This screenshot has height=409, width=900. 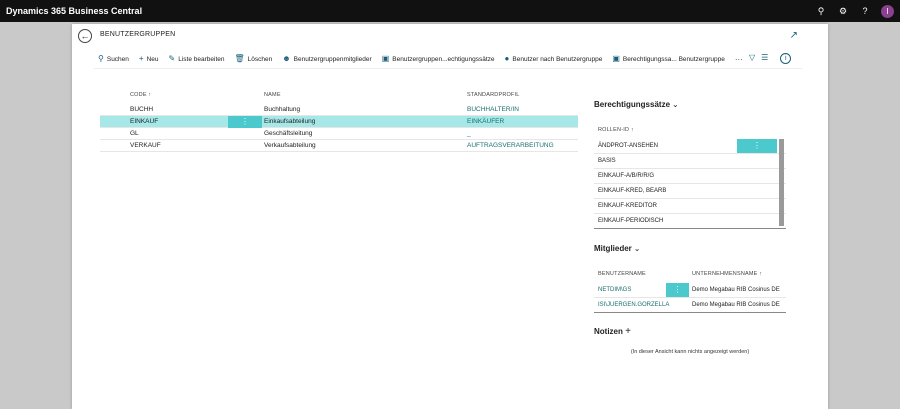 What do you see at coordinates (152, 59) in the screenshot?
I see `action-label: Neu` at bounding box center [152, 59].